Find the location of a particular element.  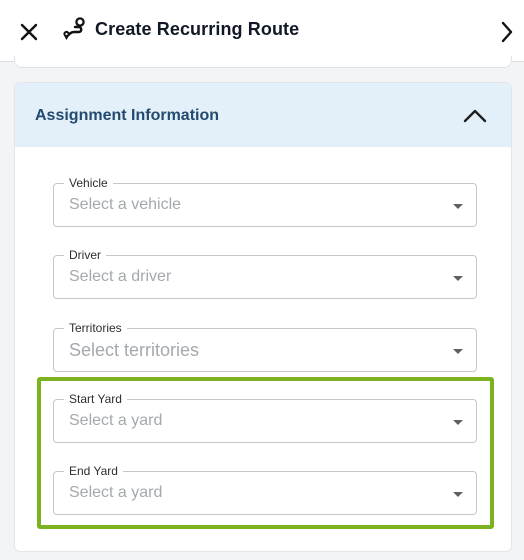

end-yard-placeholder: Select a yard is located at coordinates (116, 492).